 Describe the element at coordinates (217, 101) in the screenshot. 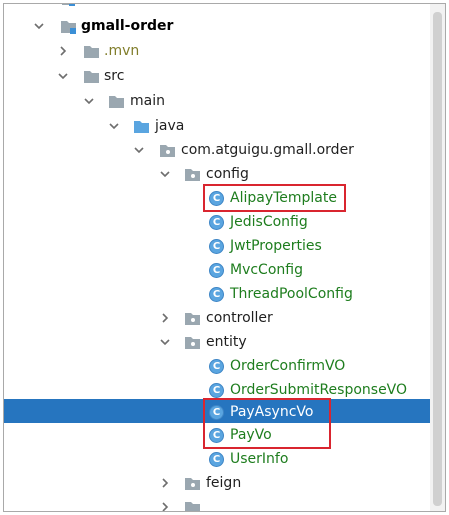

I see `tree-item-main: main` at that location.